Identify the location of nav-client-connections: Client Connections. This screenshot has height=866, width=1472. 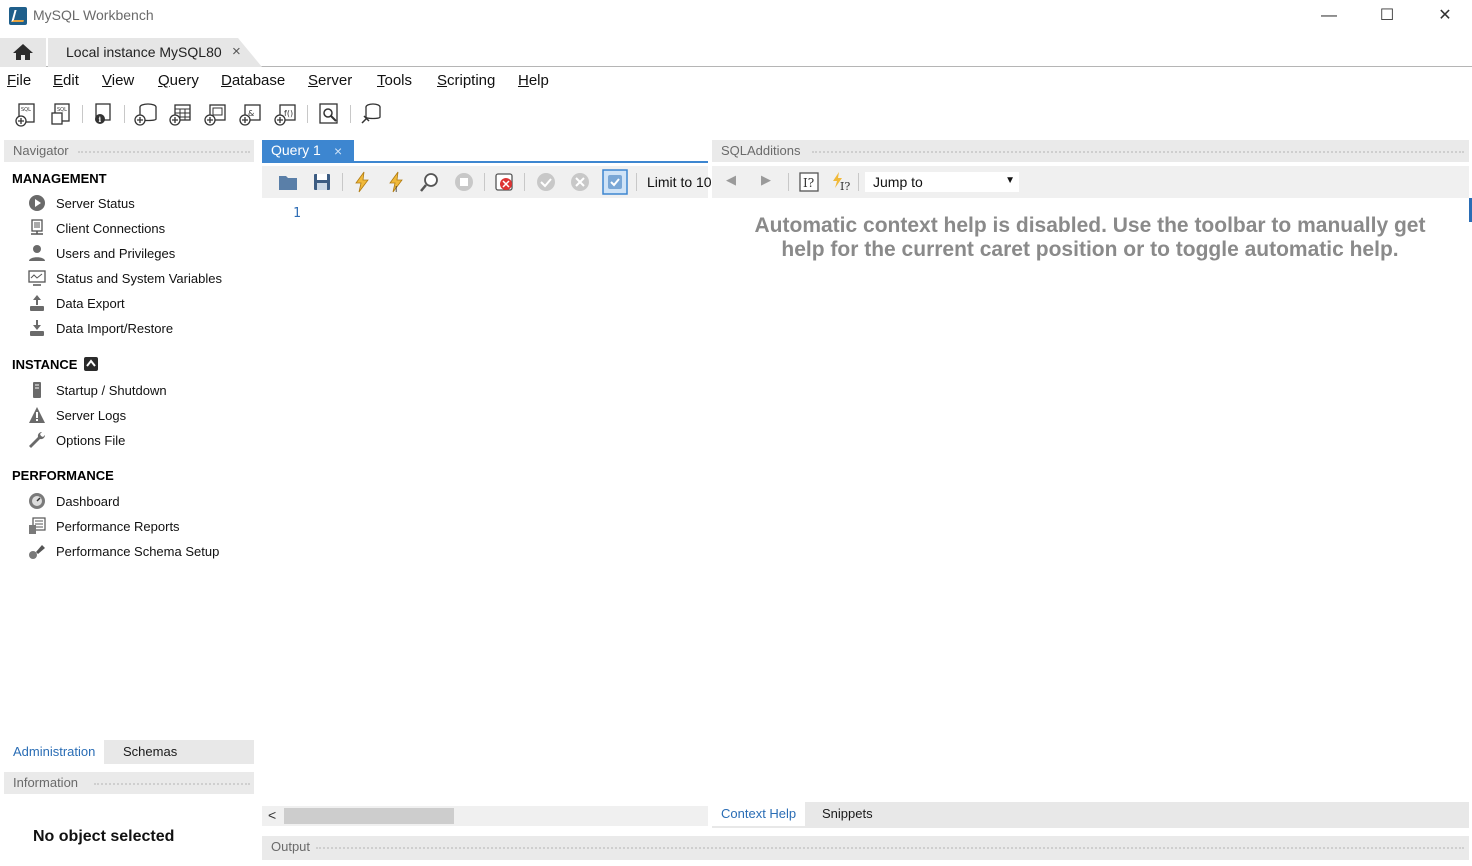
(96, 228).